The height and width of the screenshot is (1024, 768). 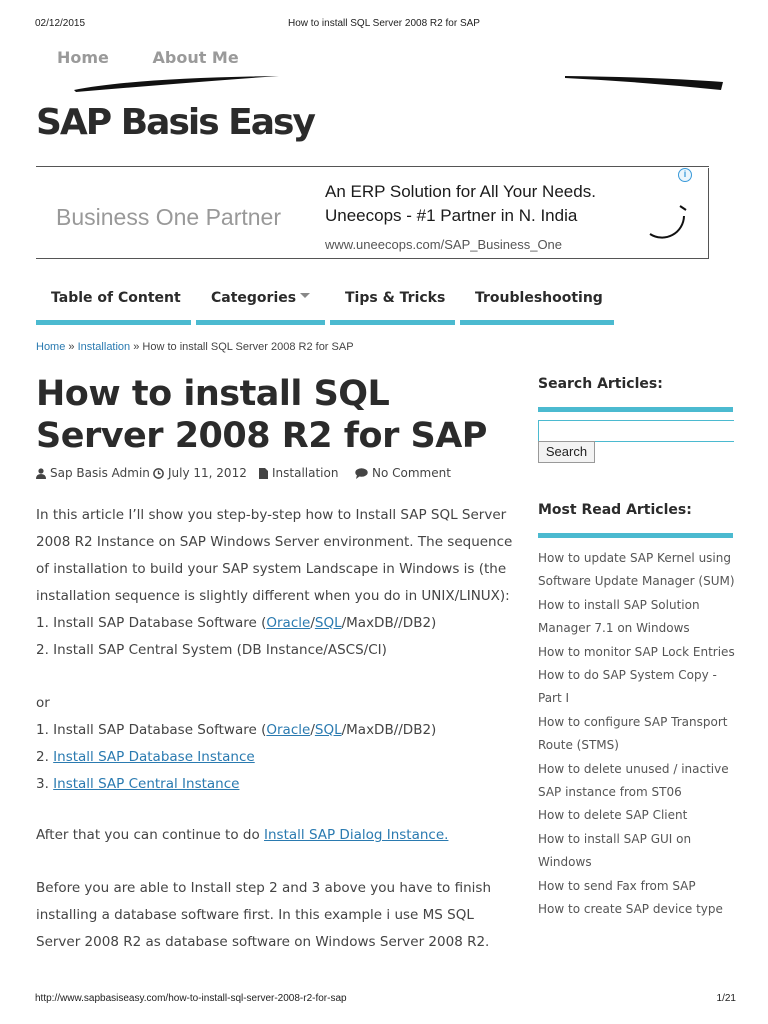 What do you see at coordinates (43, 703) in the screenshot?
I see `or-text: or` at bounding box center [43, 703].